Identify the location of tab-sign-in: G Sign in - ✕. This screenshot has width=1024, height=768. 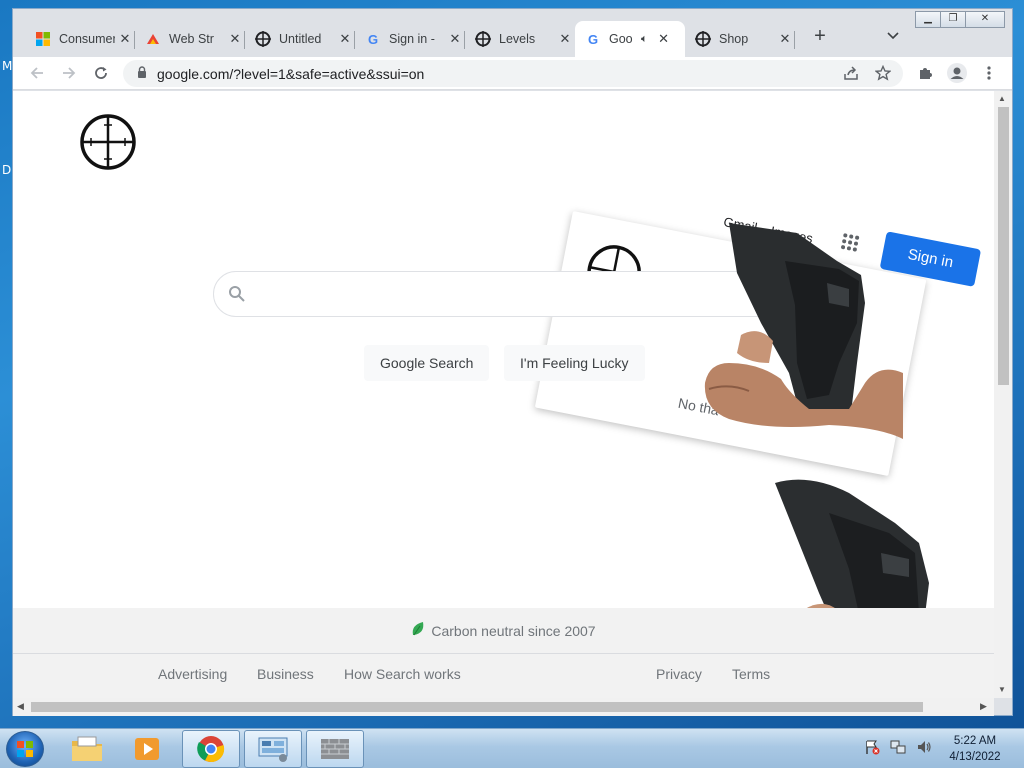
(410, 39).